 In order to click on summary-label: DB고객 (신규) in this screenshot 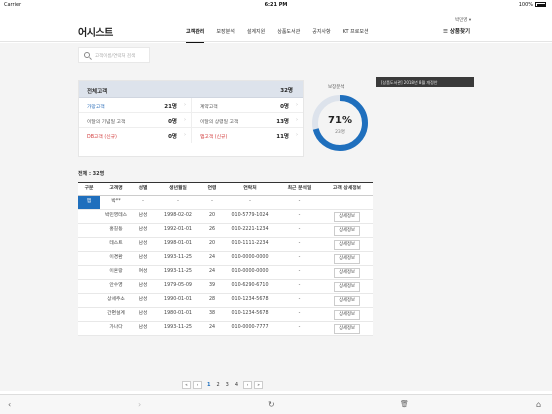, I will do `click(102, 137)`.